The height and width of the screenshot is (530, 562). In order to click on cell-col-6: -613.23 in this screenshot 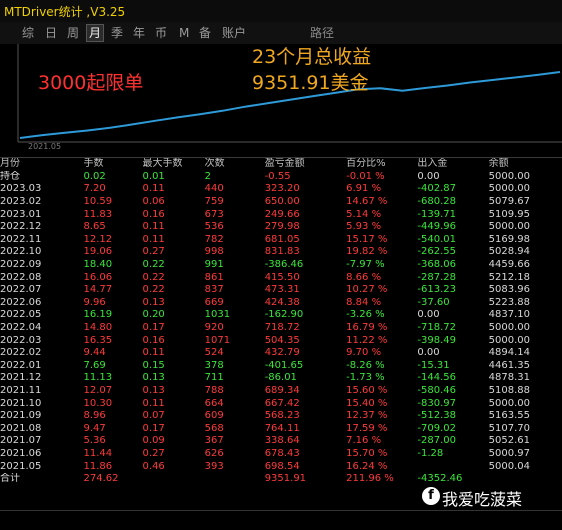, I will do `click(436, 290)`.